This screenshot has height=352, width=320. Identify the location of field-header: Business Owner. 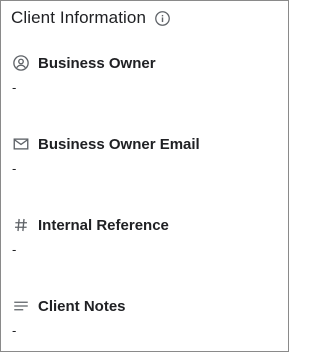
(84, 63).